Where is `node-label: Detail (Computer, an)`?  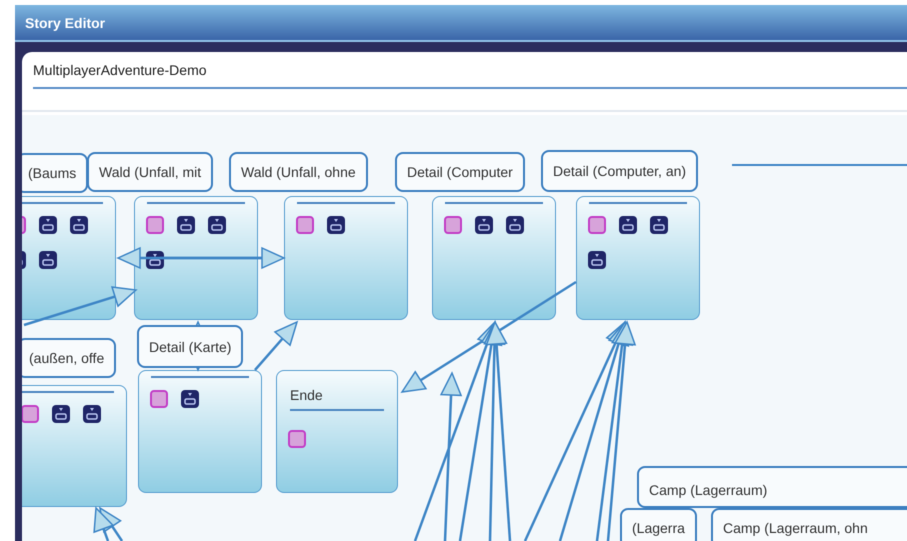 node-label: Detail (Computer, an) is located at coordinates (619, 171).